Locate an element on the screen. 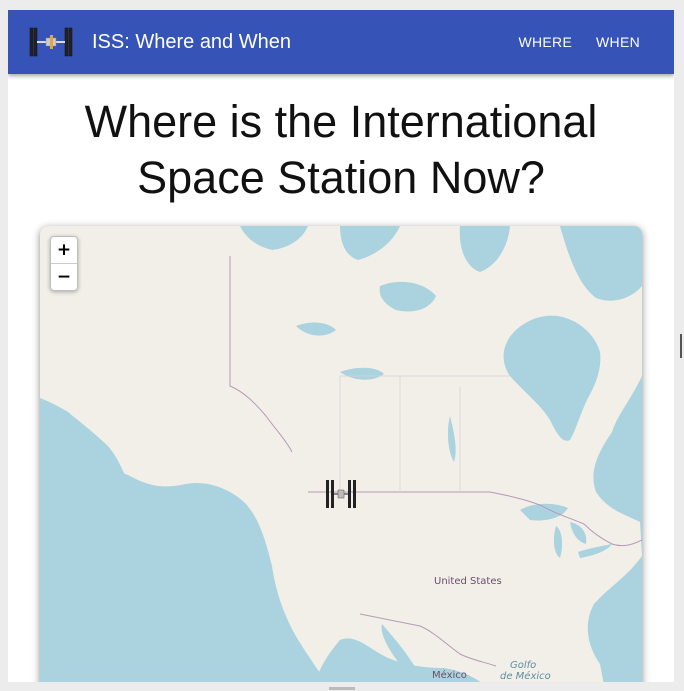 This screenshot has height=691, width=684. map-label-united-states: United States is located at coordinates (468, 581).